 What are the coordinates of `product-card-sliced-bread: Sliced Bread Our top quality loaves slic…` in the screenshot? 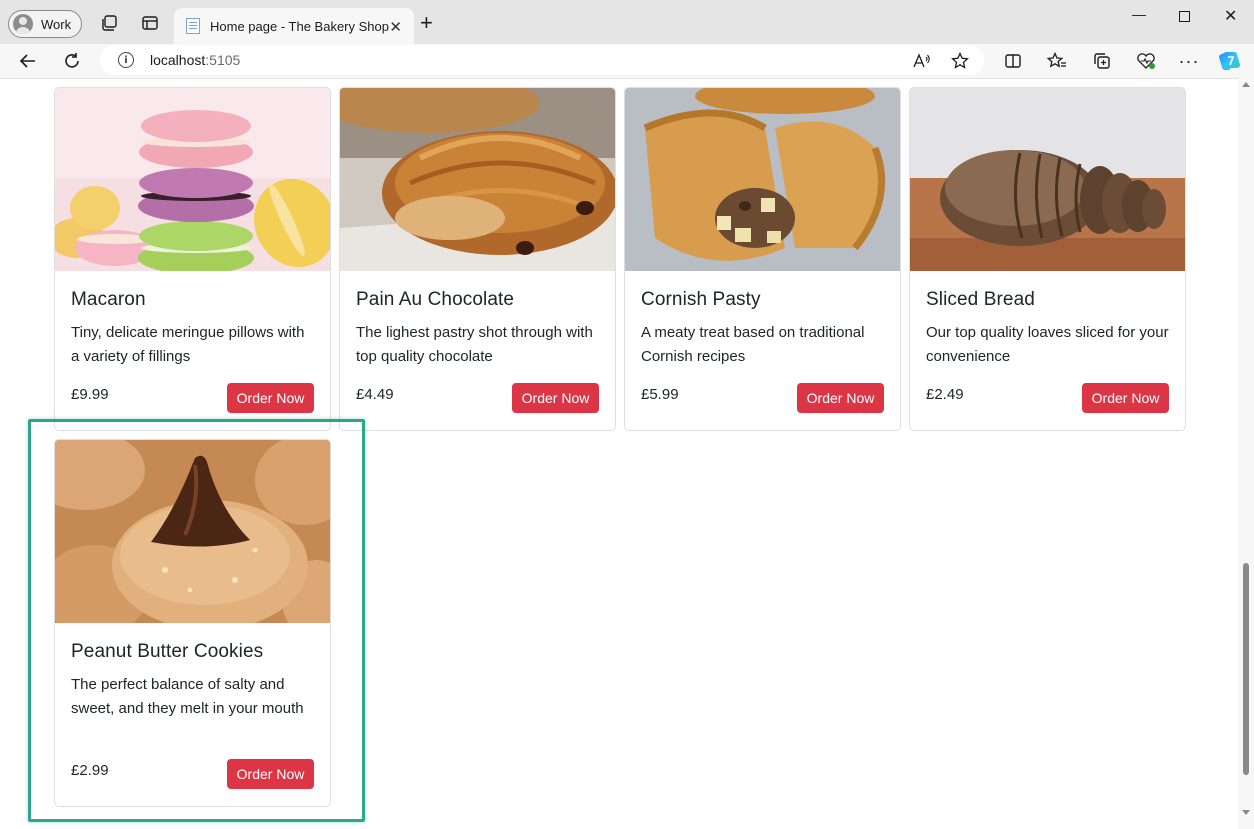 It's located at (1047, 259).